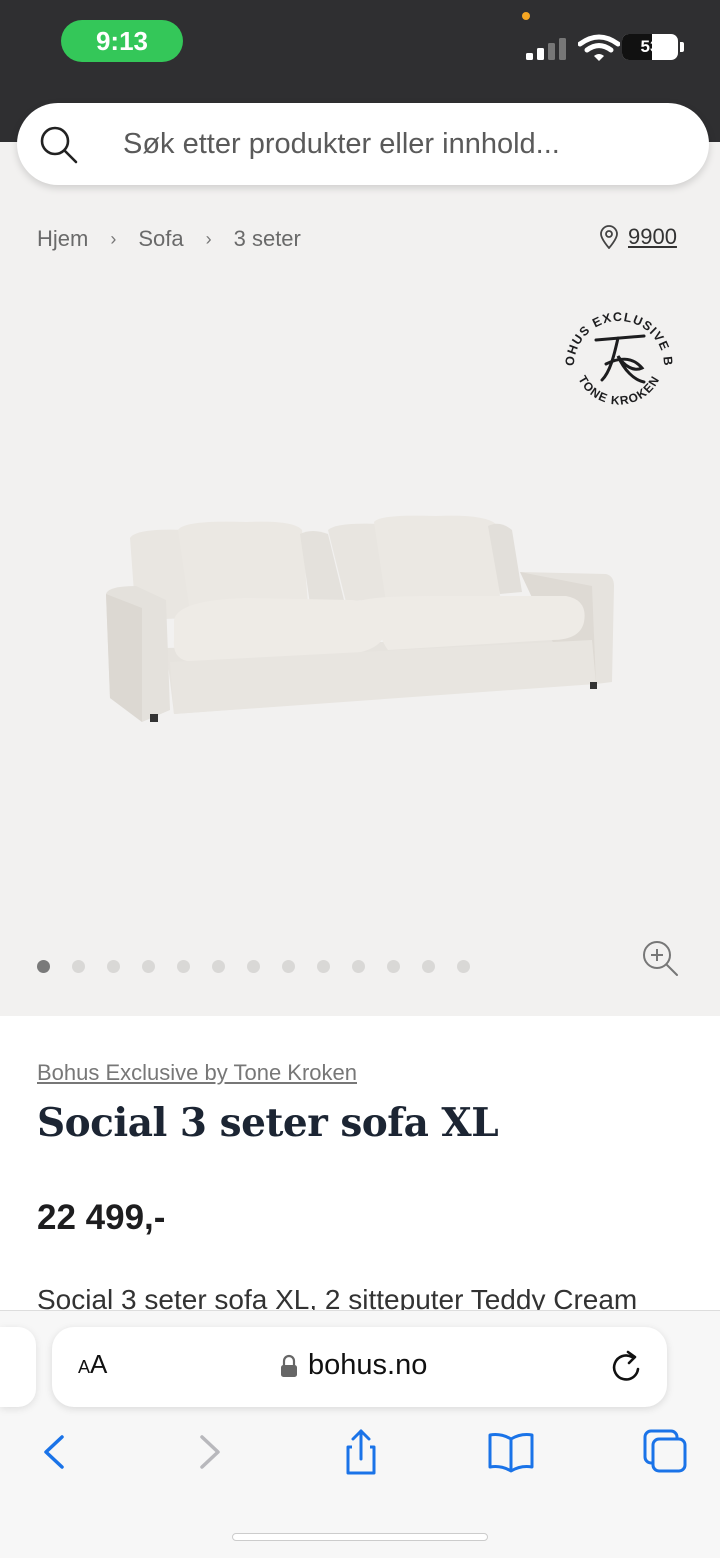 The image size is (720, 1558). What do you see at coordinates (526, 16) in the screenshot?
I see `privacy-indicator-dot` at bounding box center [526, 16].